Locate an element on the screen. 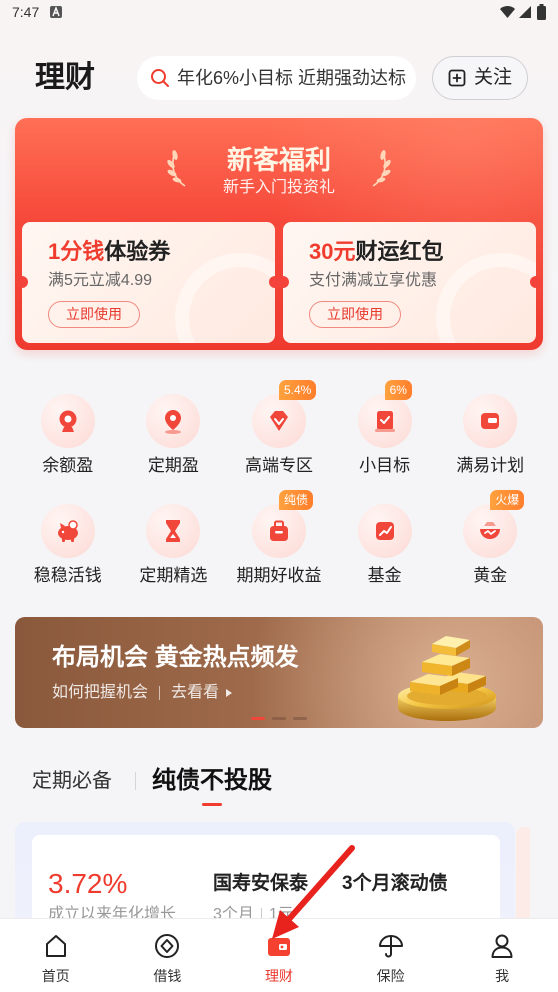 Image resolution: width=558 pixels, height=992 pixels. bond-badge: 纯债 is located at coordinates (295, 500).